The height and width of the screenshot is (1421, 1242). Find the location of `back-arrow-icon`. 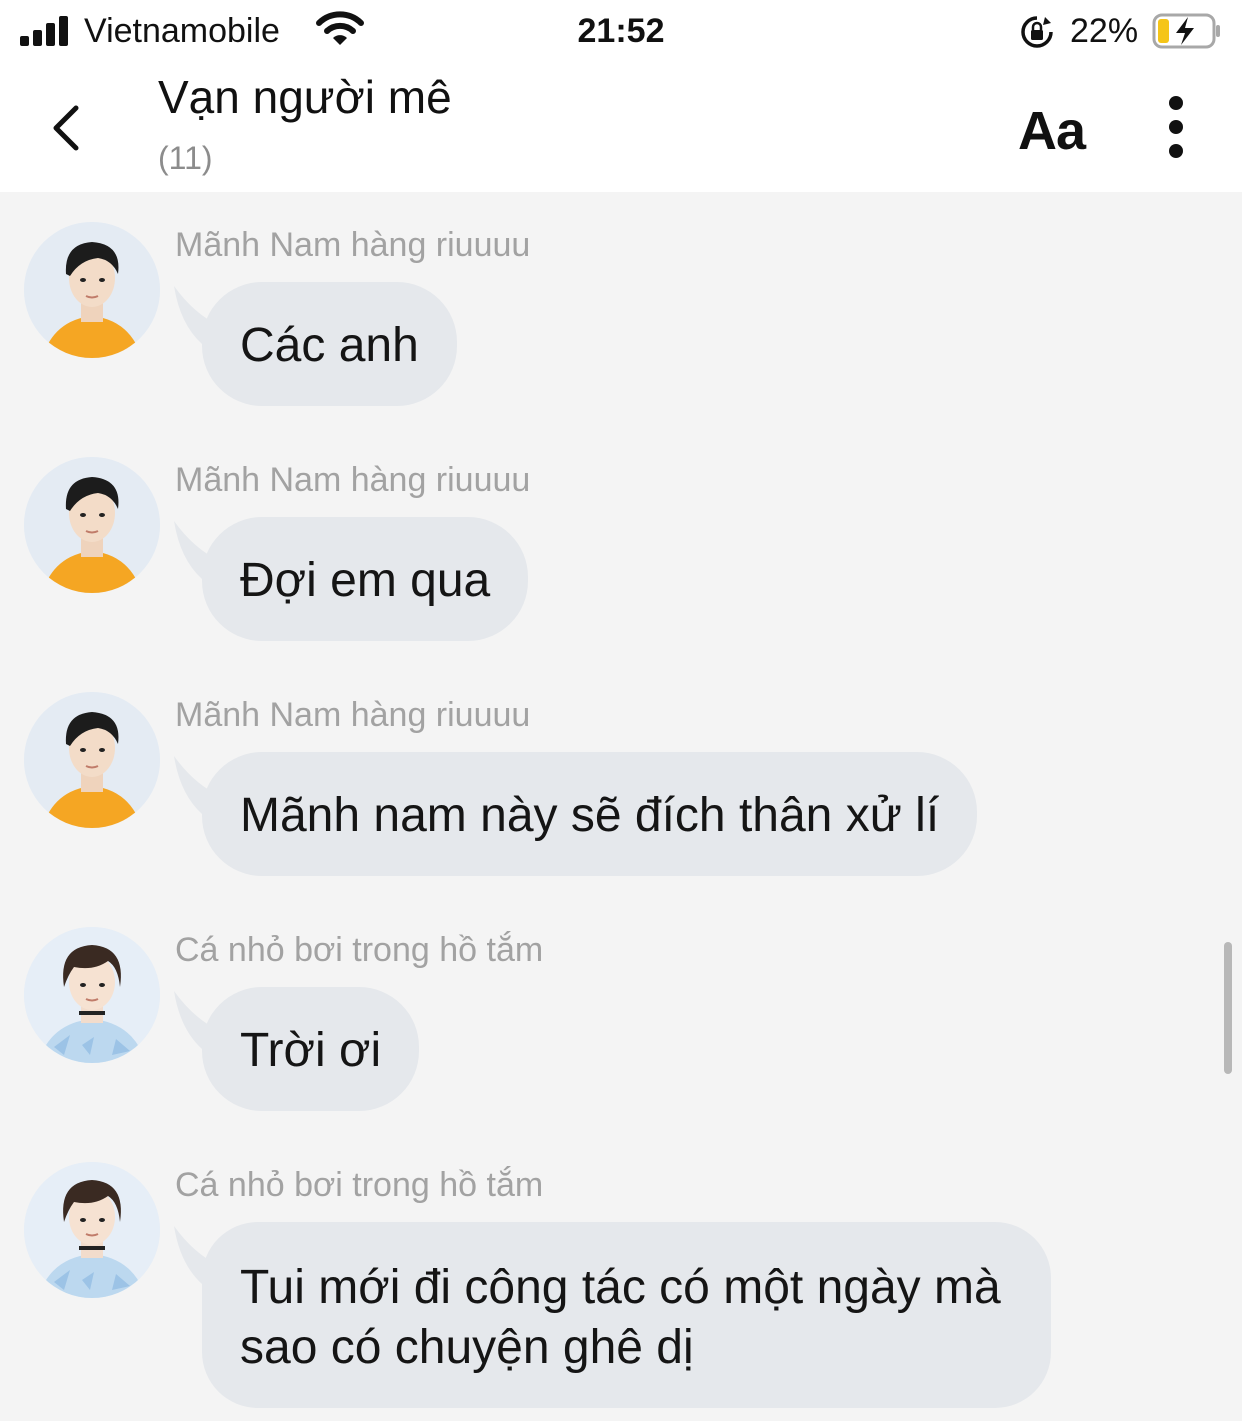

back-arrow-icon is located at coordinates (66, 128).